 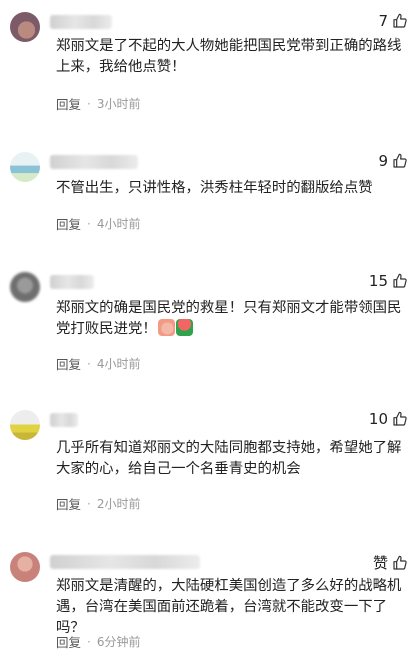 I want to click on comment-time: 6分钟前, so click(x=118, y=642).